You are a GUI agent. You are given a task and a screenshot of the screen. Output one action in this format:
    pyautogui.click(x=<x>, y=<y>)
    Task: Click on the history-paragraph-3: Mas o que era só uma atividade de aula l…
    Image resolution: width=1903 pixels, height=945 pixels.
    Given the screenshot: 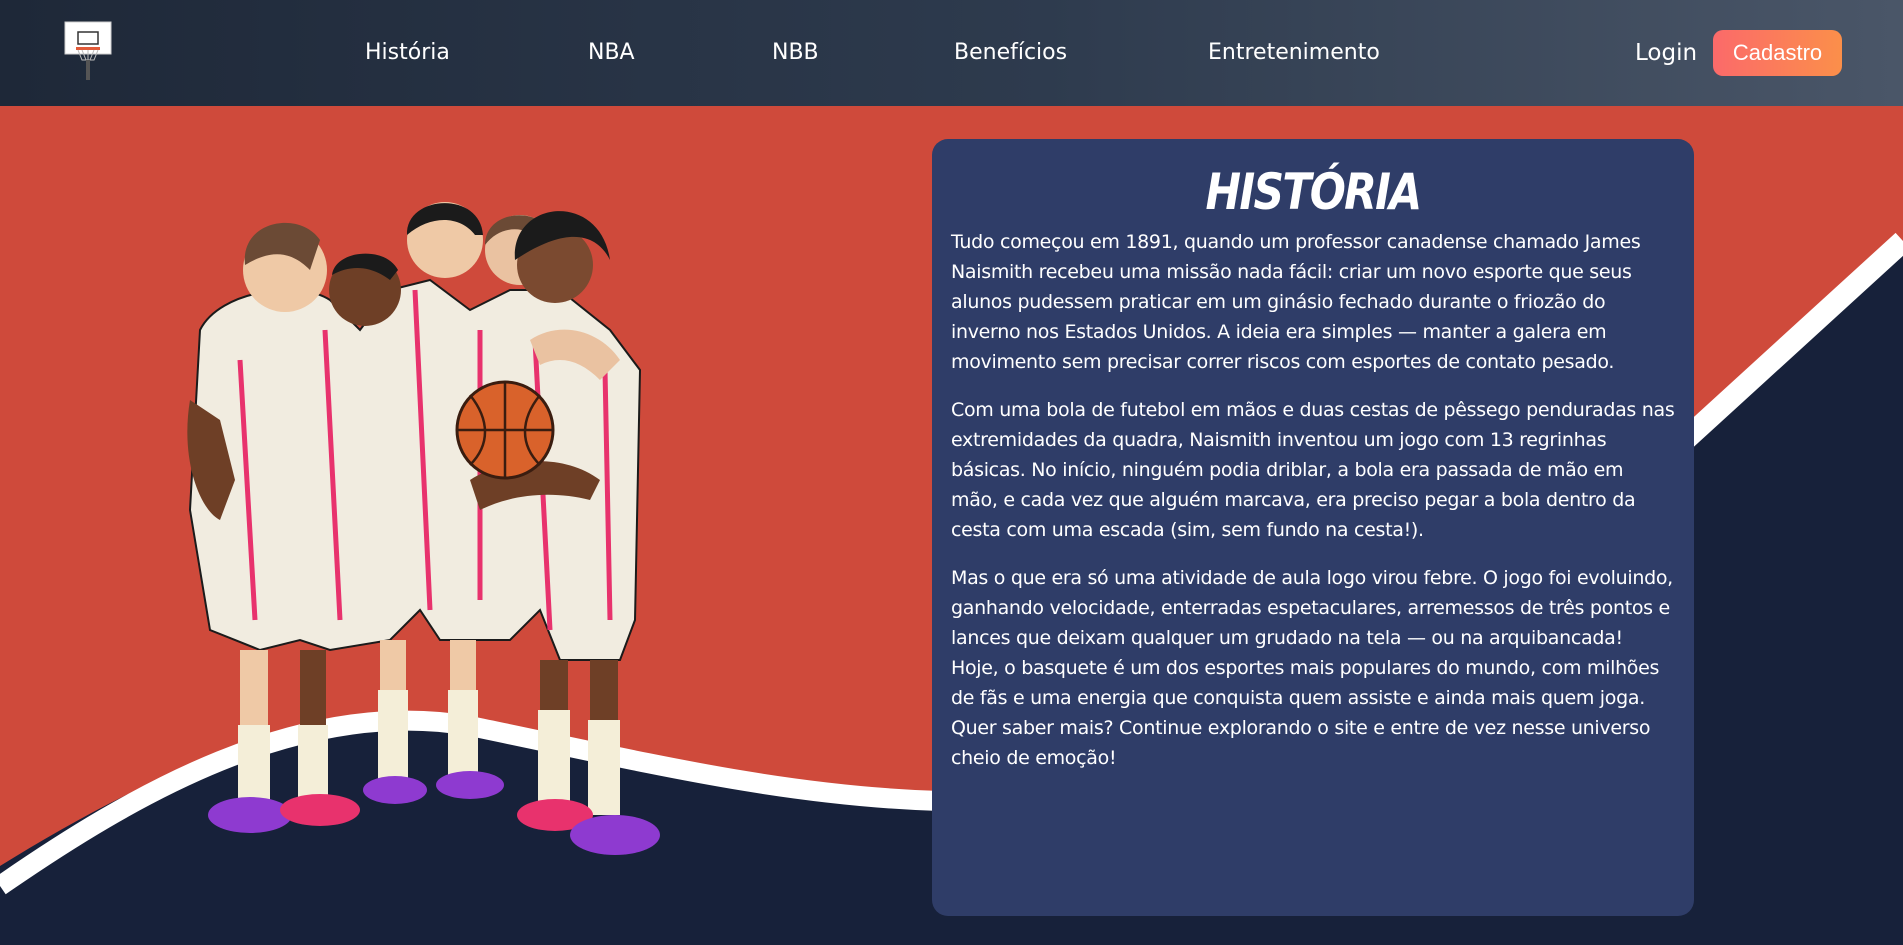 What is the action you would take?
    pyautogui.click(x=1312, y=668)
    